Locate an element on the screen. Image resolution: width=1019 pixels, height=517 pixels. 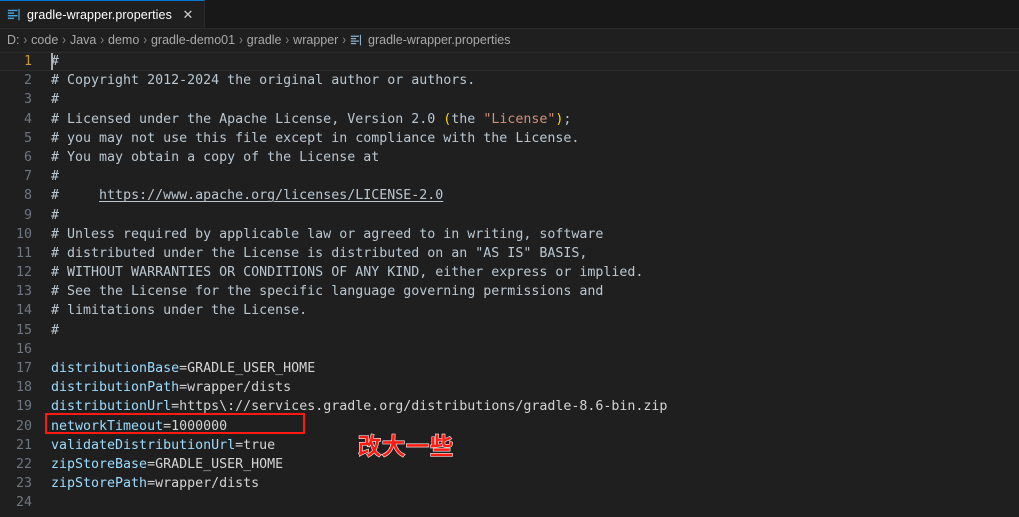
tab-gradle-wrapper-properties: gradle-wrapper.properties ✕ is located at coordinates (102, 14).